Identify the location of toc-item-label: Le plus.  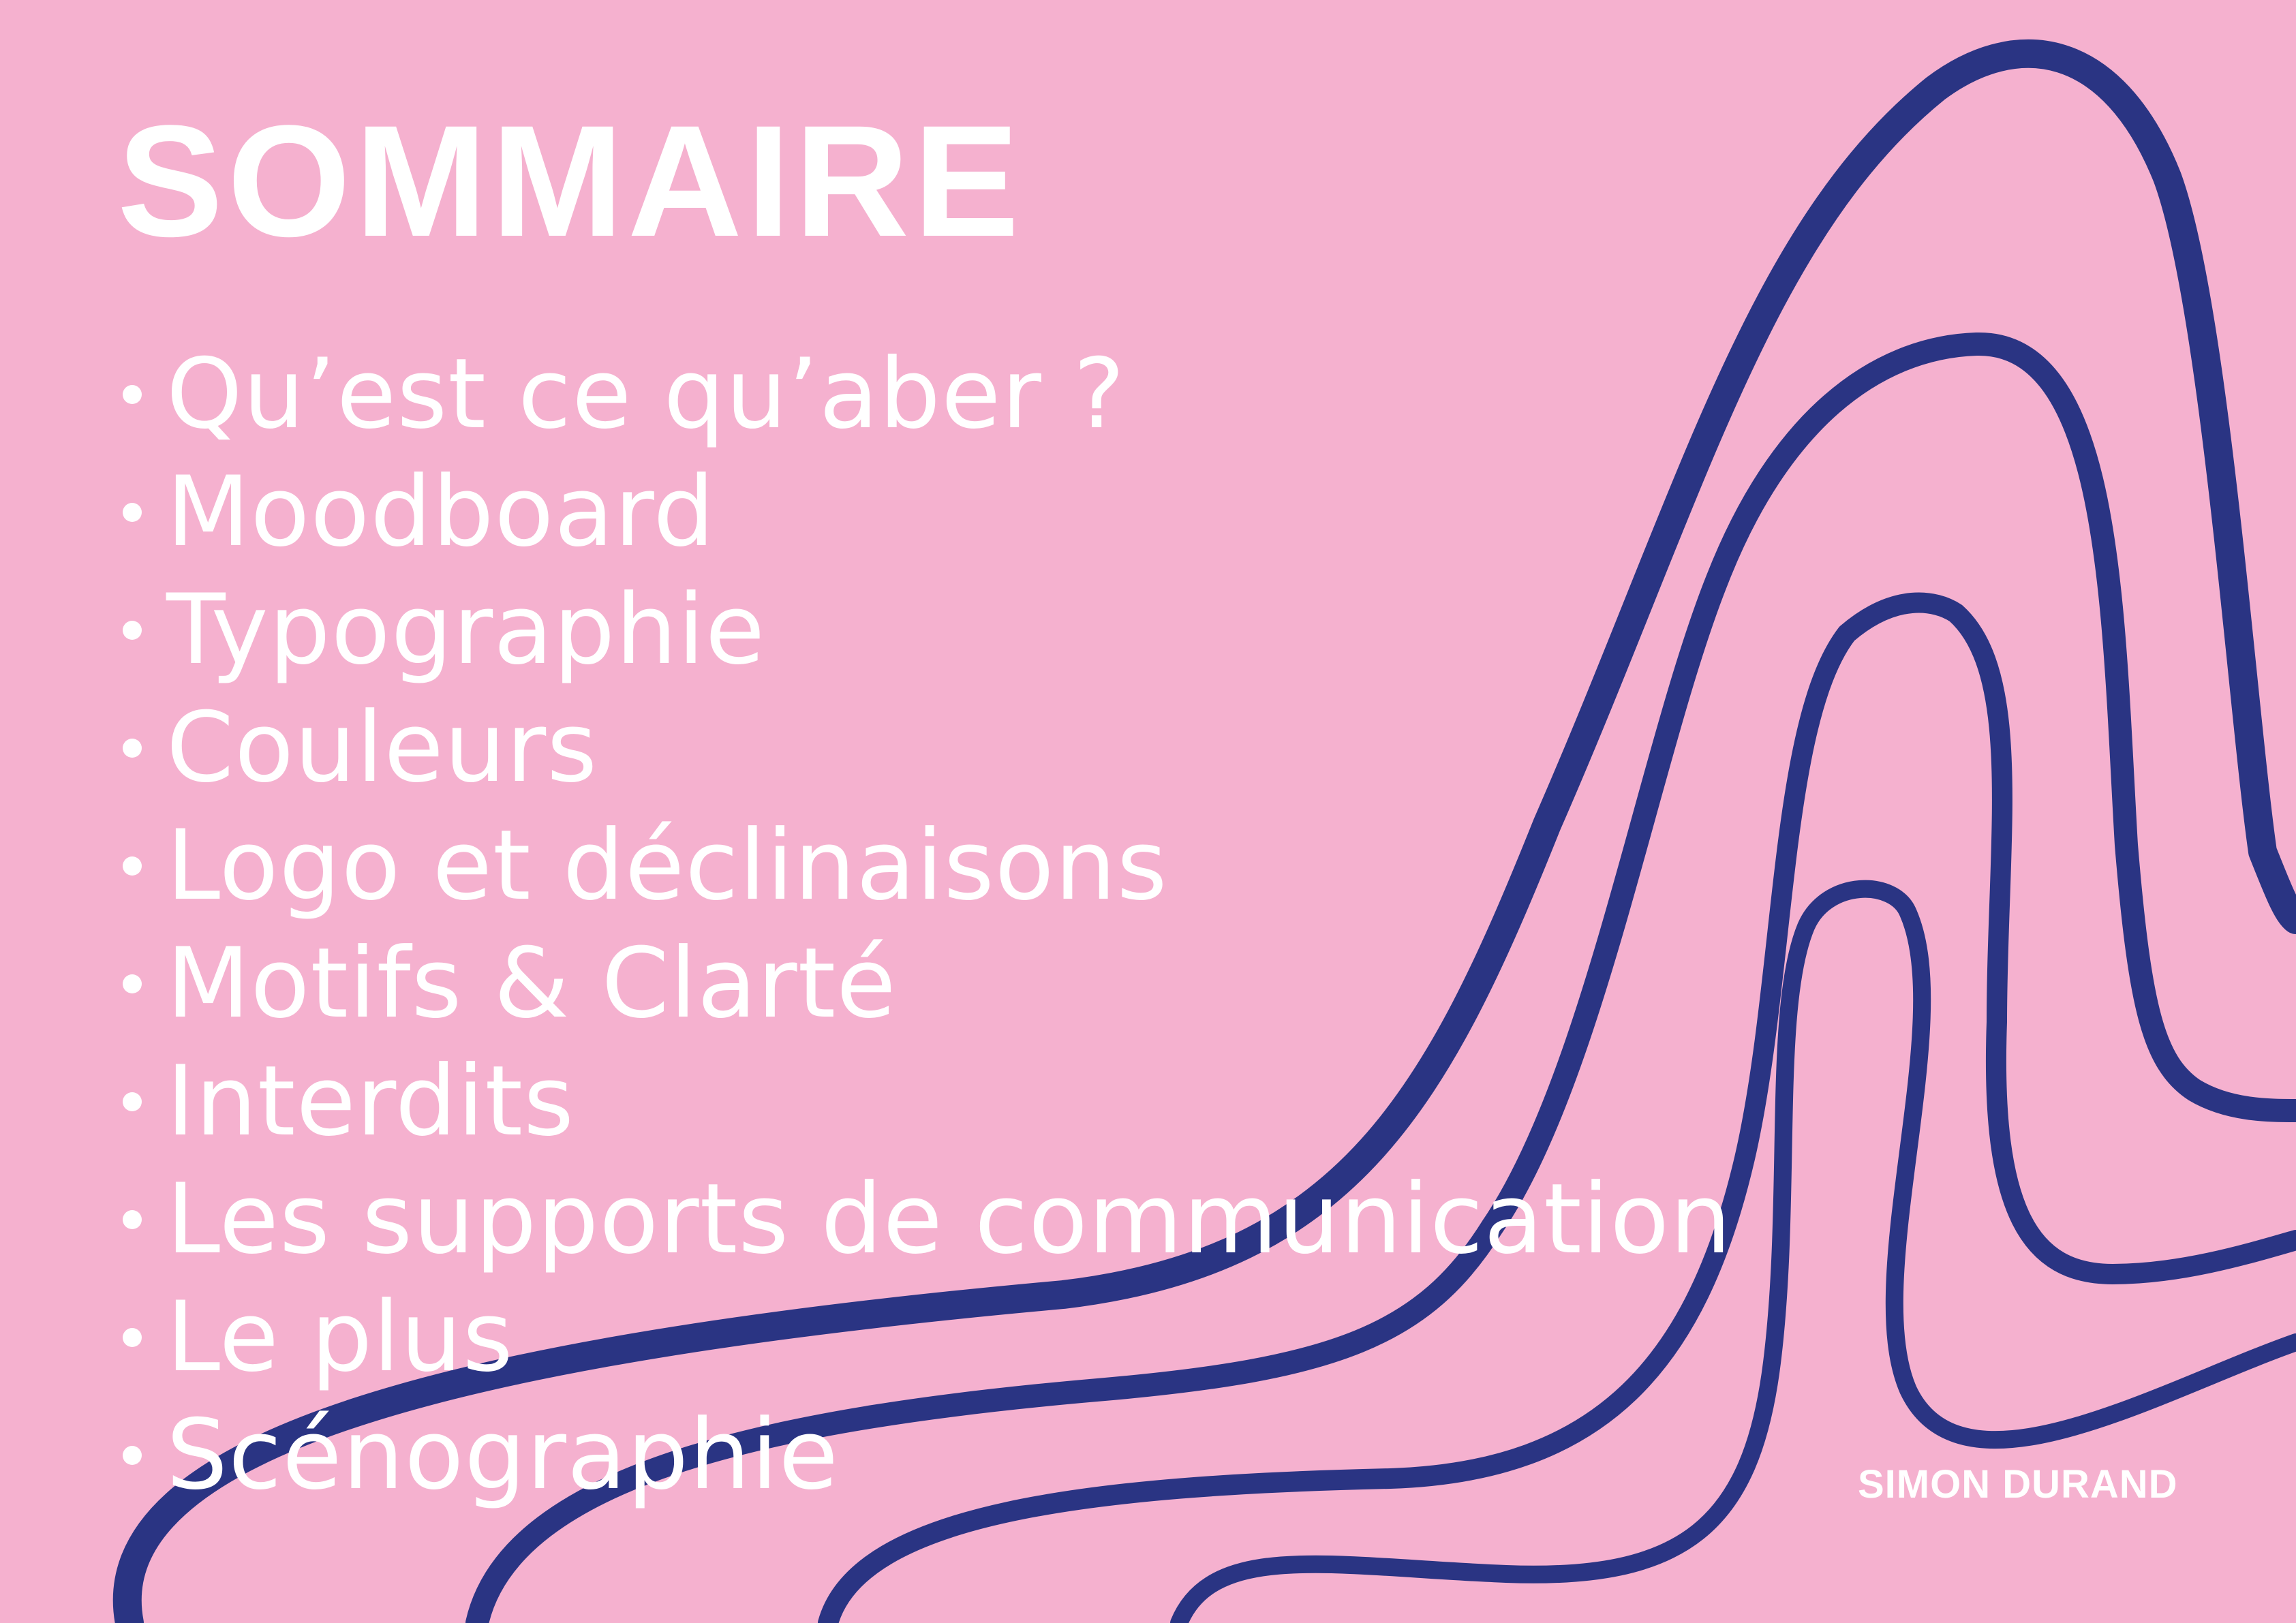
(340, 1336).